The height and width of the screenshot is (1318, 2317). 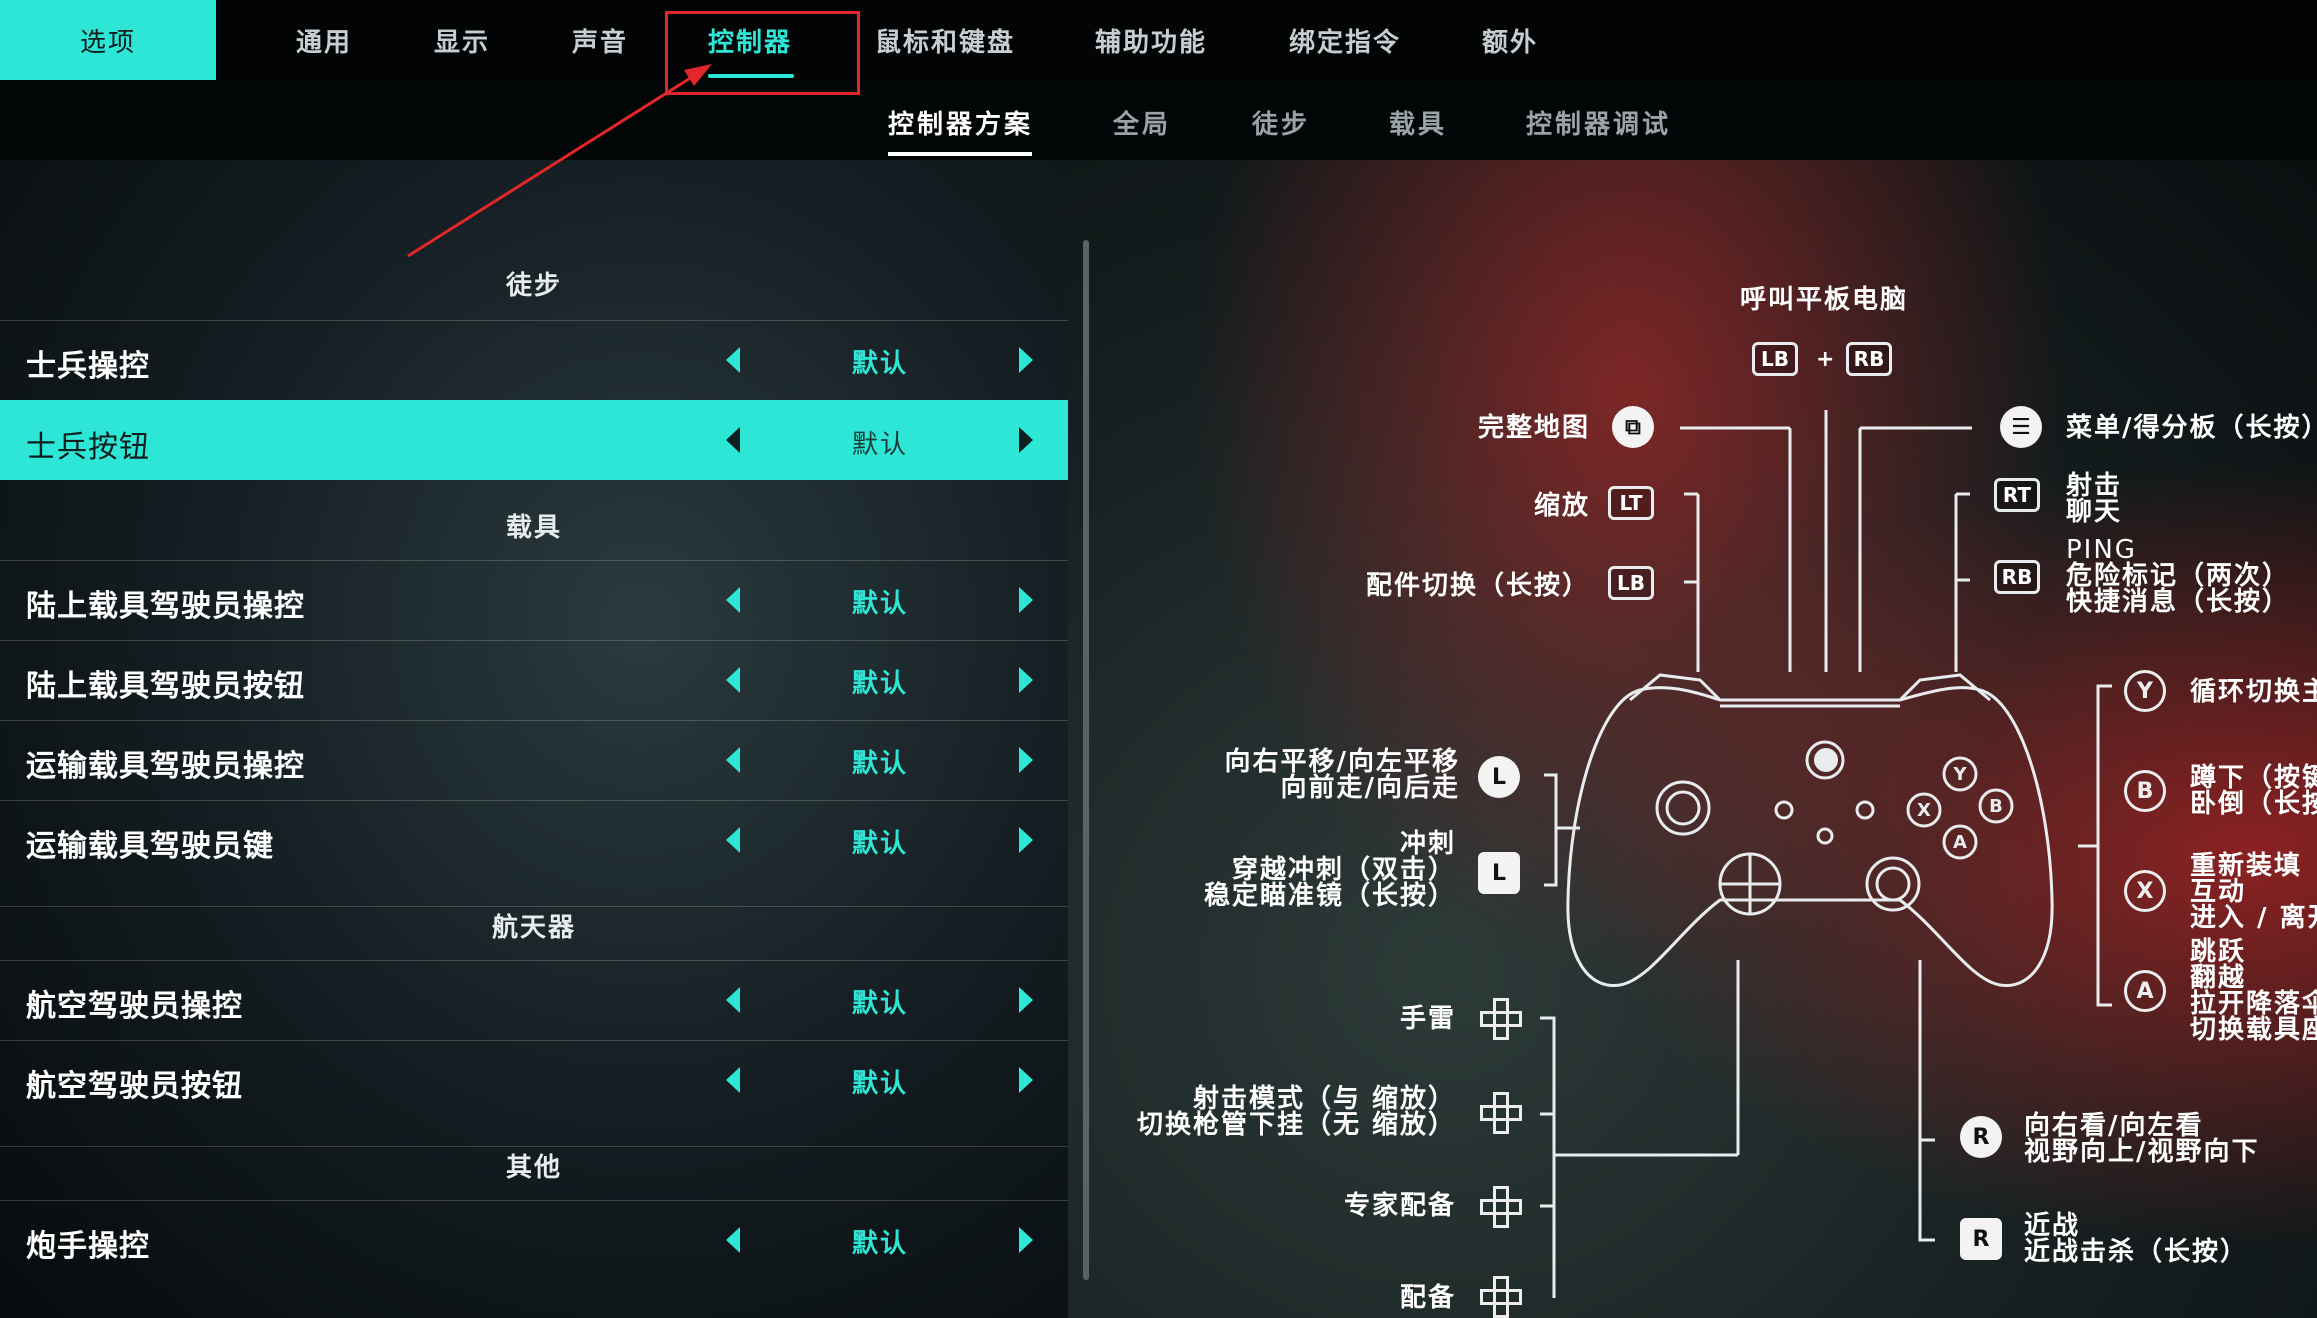 What do you see at coordinates (2145, 791) in the screenshot?
I see `b-button-icon: B` at bounding box center [2145, 791].